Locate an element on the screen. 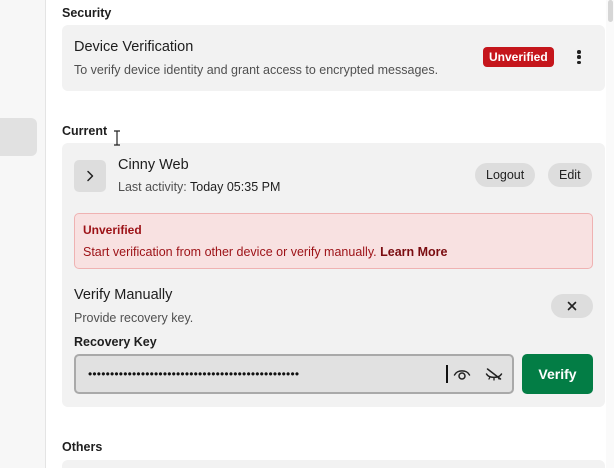 This screenshot has height=468, width=614. session-last-activity: Last activity: Today 05:35 PM is located at coordinates (199, 187).